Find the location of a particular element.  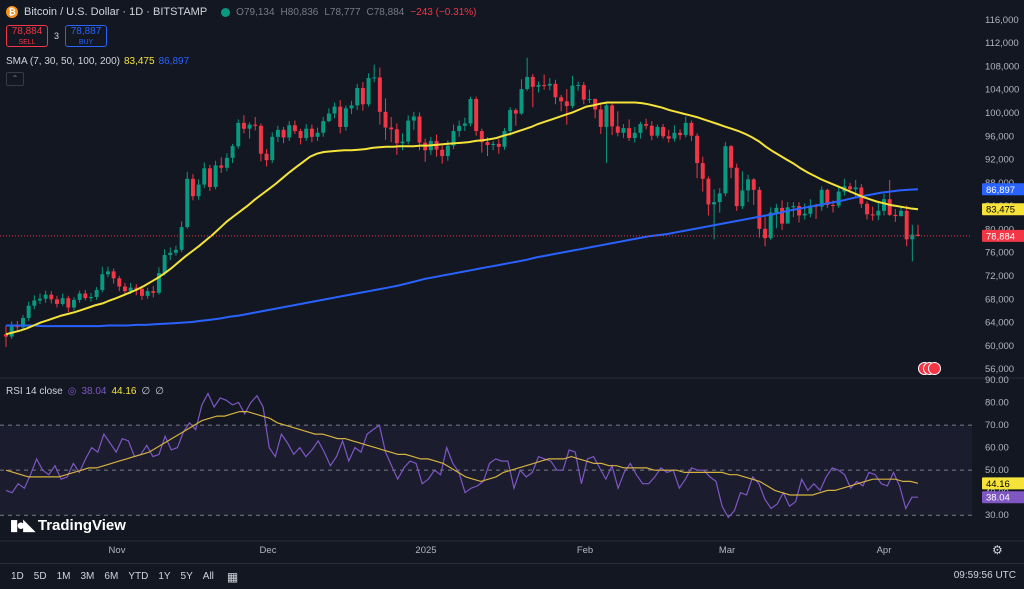

timeframe-button: 5Y is located at coordinates (187, 576).